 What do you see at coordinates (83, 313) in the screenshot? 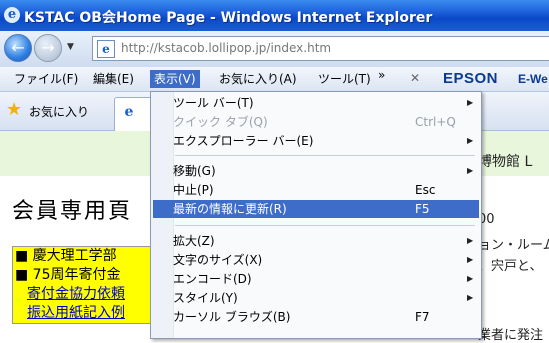
I see `transfer-form-link: 振込用紙記入例` at bounding box center [83, 313].